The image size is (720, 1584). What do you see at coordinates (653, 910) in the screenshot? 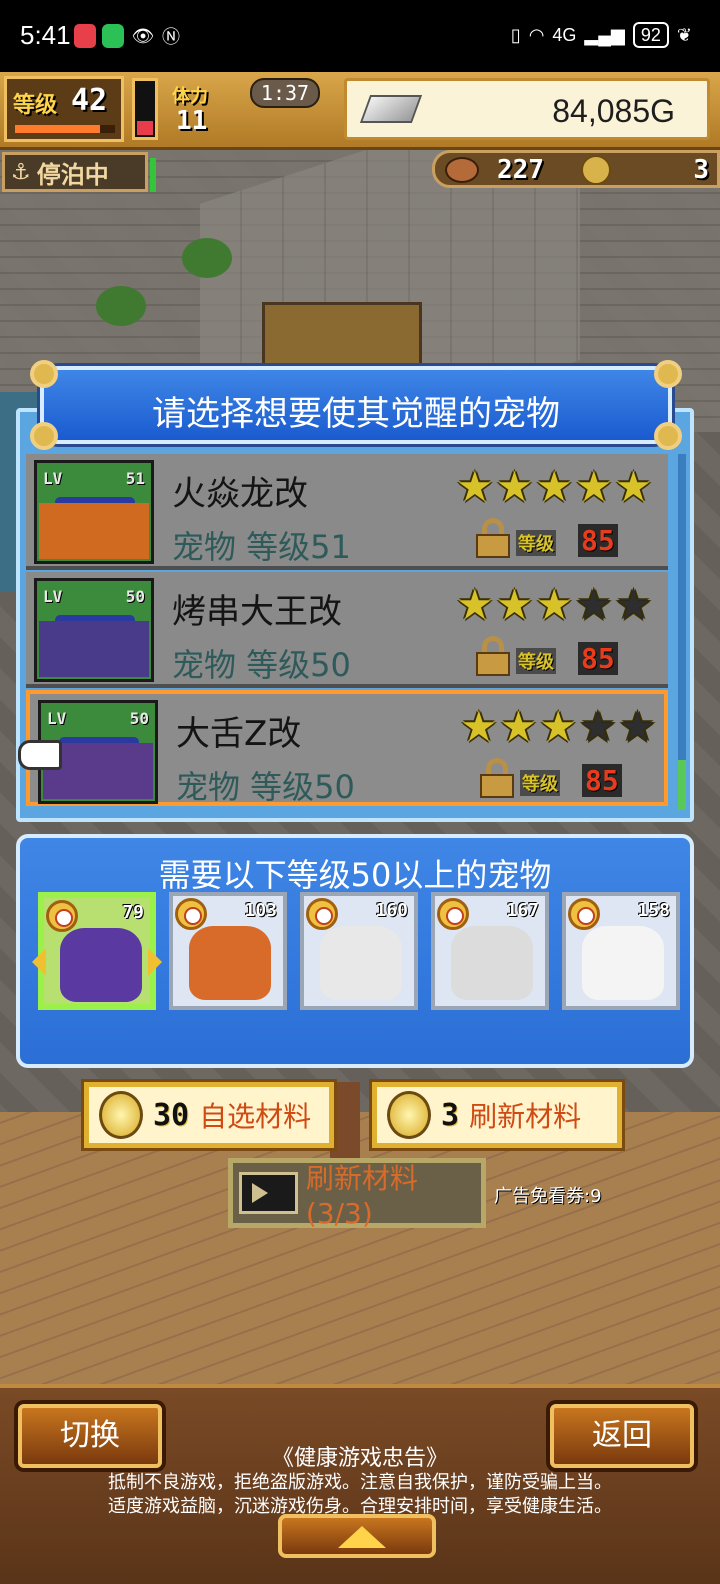
I see `material-number: 158` at bounding box center [653, 910].